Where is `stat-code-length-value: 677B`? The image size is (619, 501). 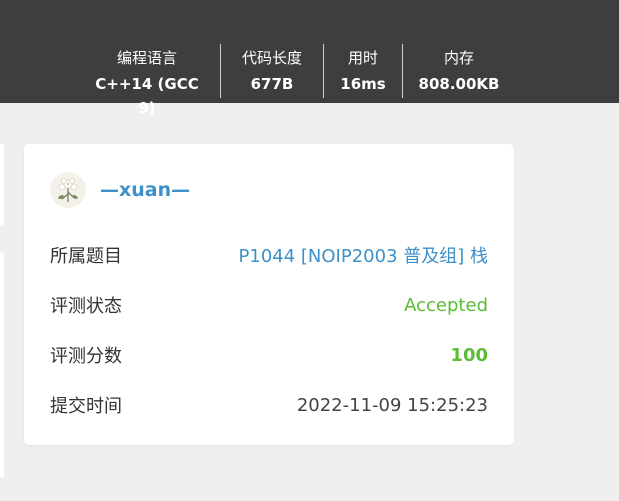 stat-code-length-value: 677B is located at coordinates (272, 84).